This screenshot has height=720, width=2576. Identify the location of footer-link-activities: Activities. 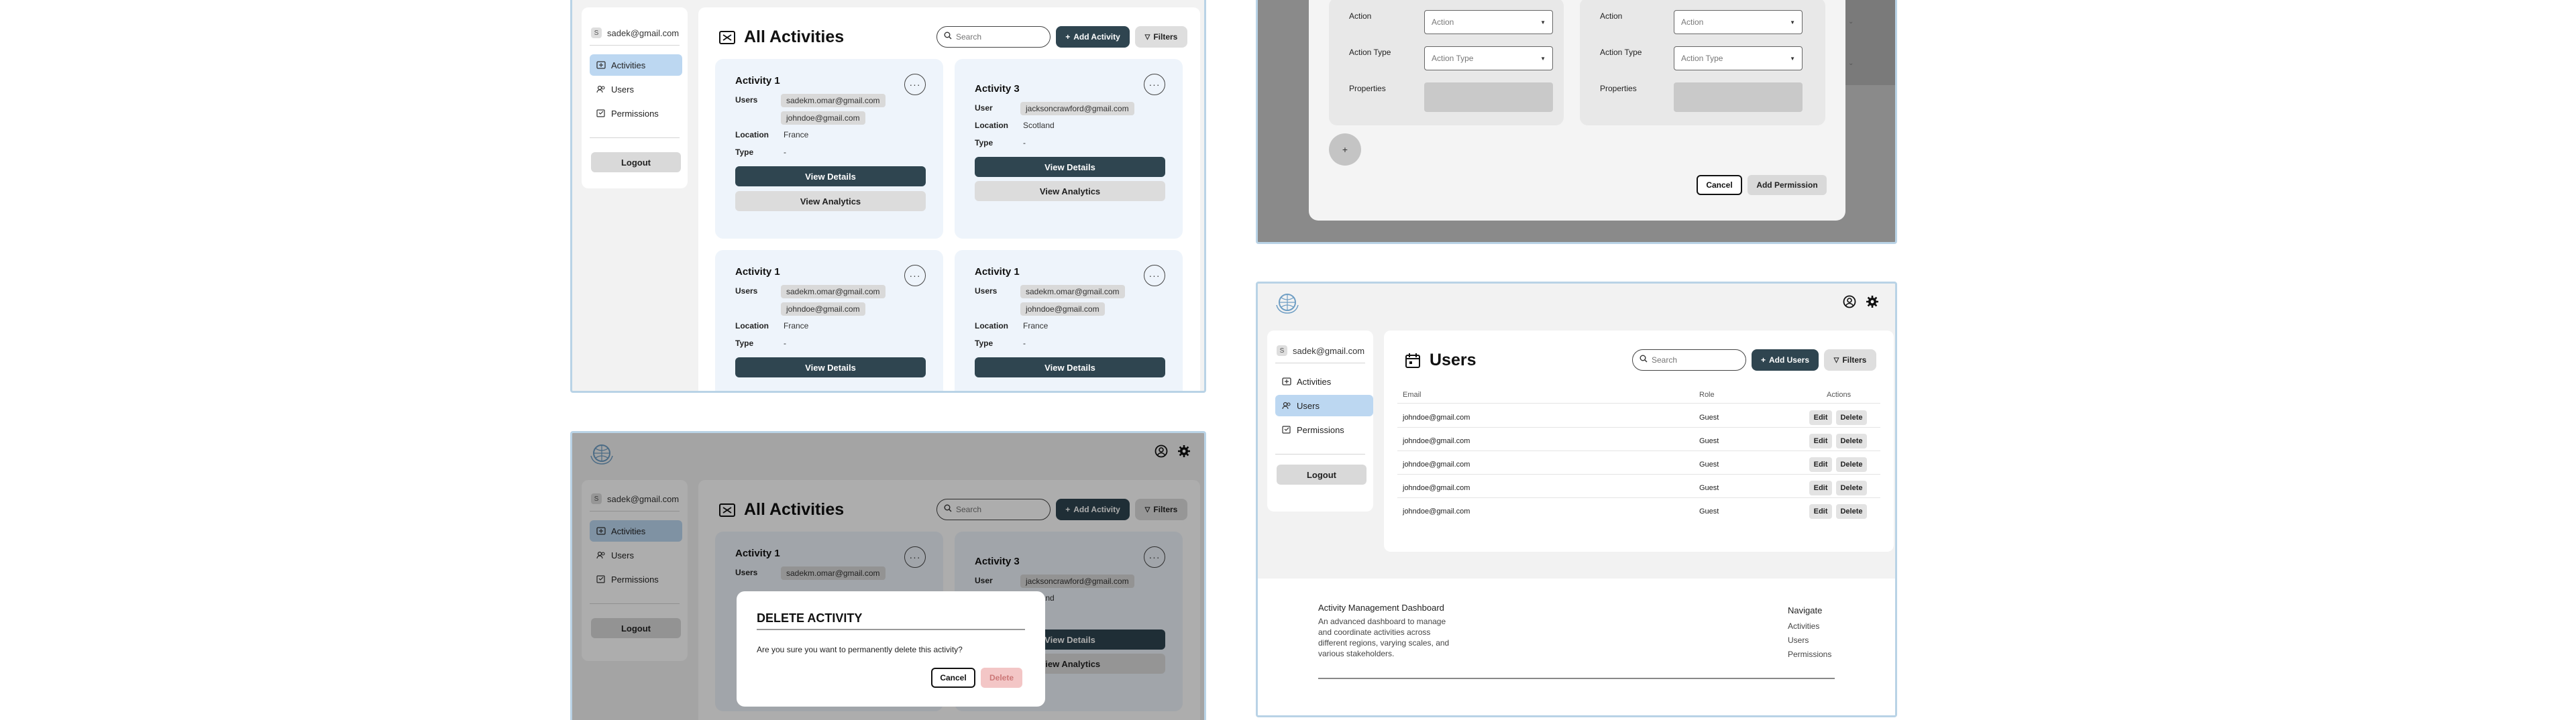
(1803, 626).